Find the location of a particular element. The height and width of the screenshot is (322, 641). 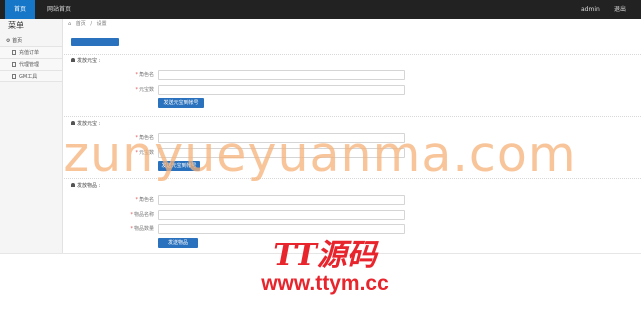

section-title: 发放元宝 : is located at coordinates (89, 61).